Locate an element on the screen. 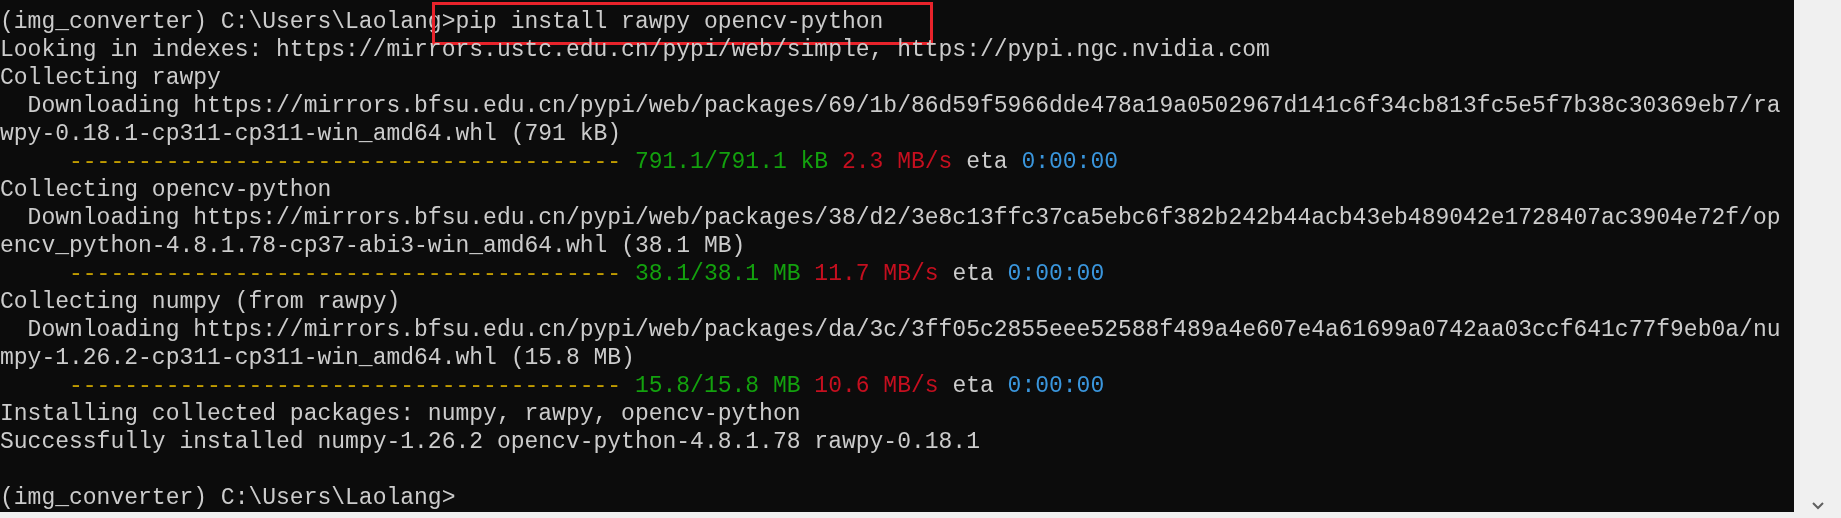  output-text: Downloading https://mirrors.bfsu.edu.cn/pypi/web/packages/69/1b/86d59f5966dde478a19a0502967d141c6f34cb813fc5e5f7b38c30369eb7/ra is located at coordinates (903, 106).